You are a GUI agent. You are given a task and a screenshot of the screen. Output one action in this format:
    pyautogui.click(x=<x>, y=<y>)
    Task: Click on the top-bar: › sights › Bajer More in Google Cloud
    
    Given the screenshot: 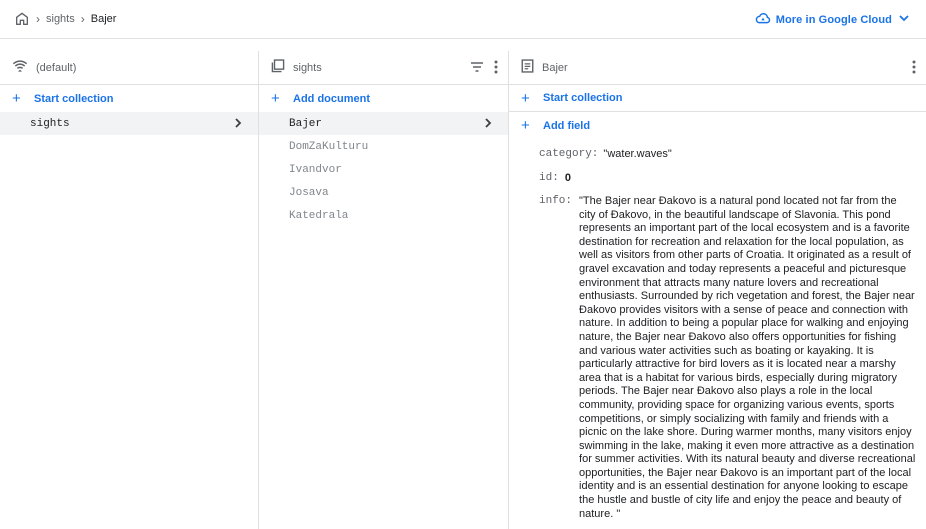 What is the action you would take?
    pyautogui.click(x=463, y=19)
    